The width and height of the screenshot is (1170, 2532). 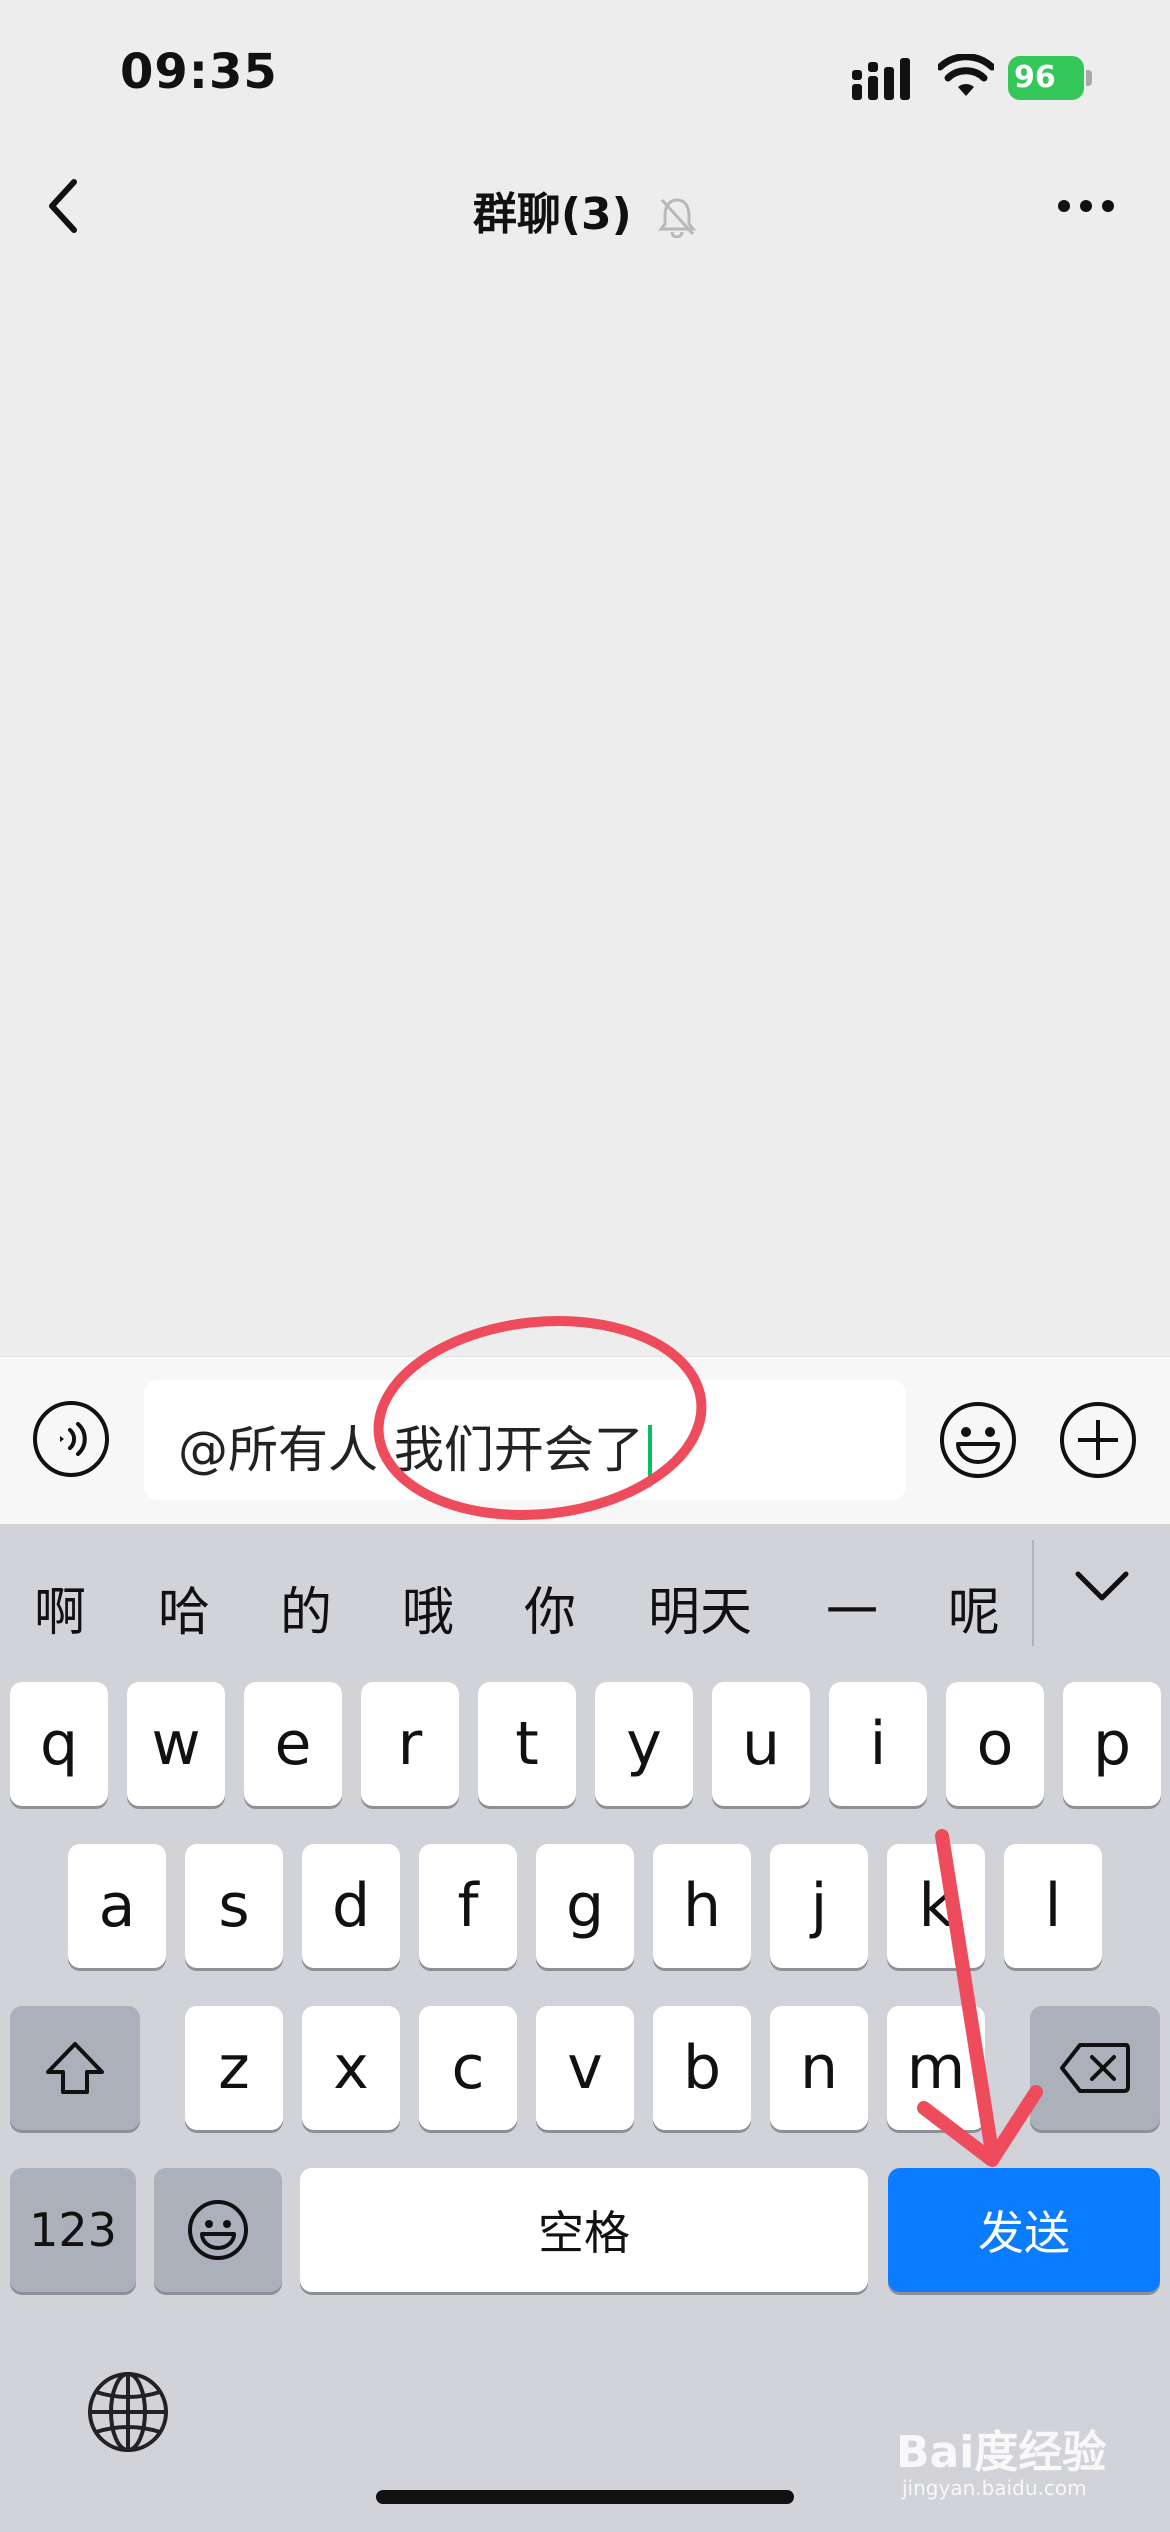 What do you see at coordinates (234, 2068) in the screenshot?
I see `key-z: z` at bounding box center [234, 2068].